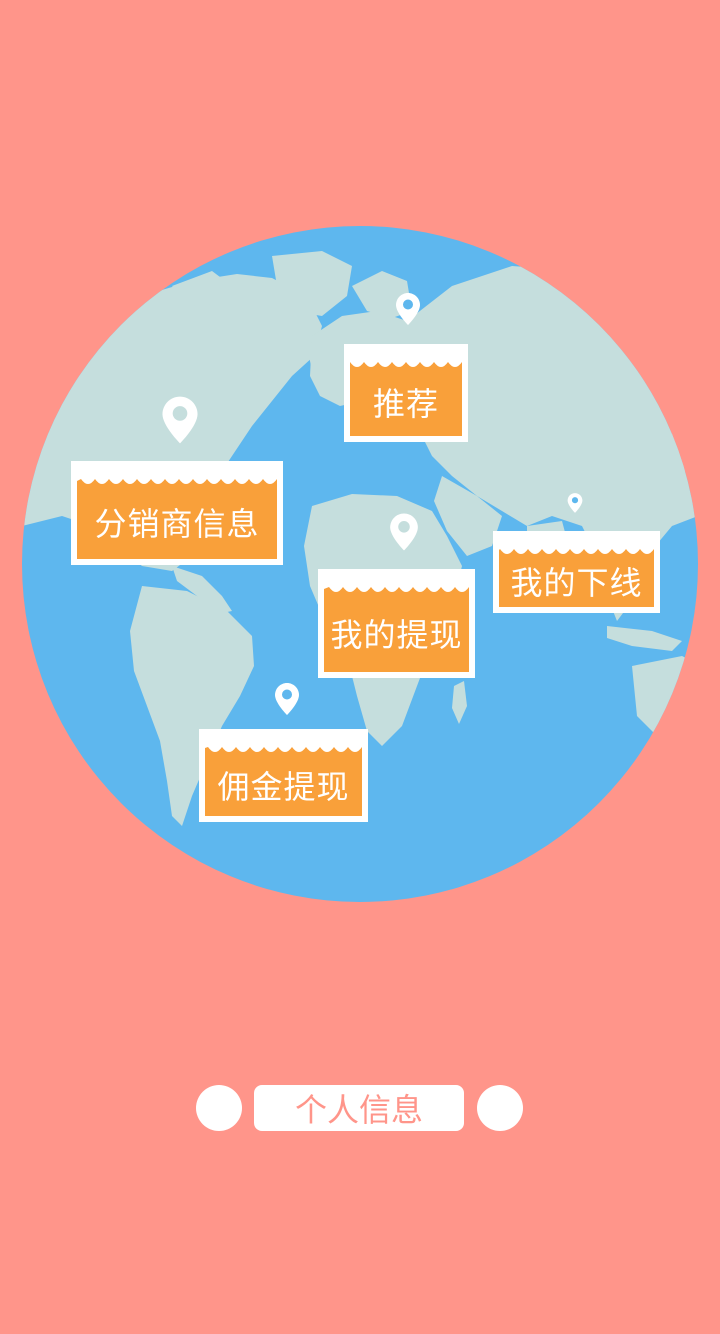 This screenshot has width=720, height=1334. I want to click on recommend-button: 推荐, so click(406, 393).